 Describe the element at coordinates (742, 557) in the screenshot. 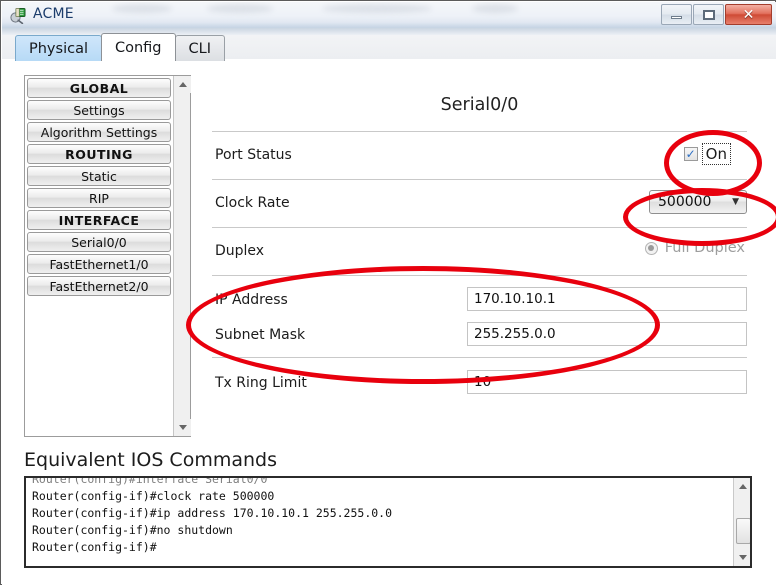

I see `ios-scroll-down-icon` at that location.